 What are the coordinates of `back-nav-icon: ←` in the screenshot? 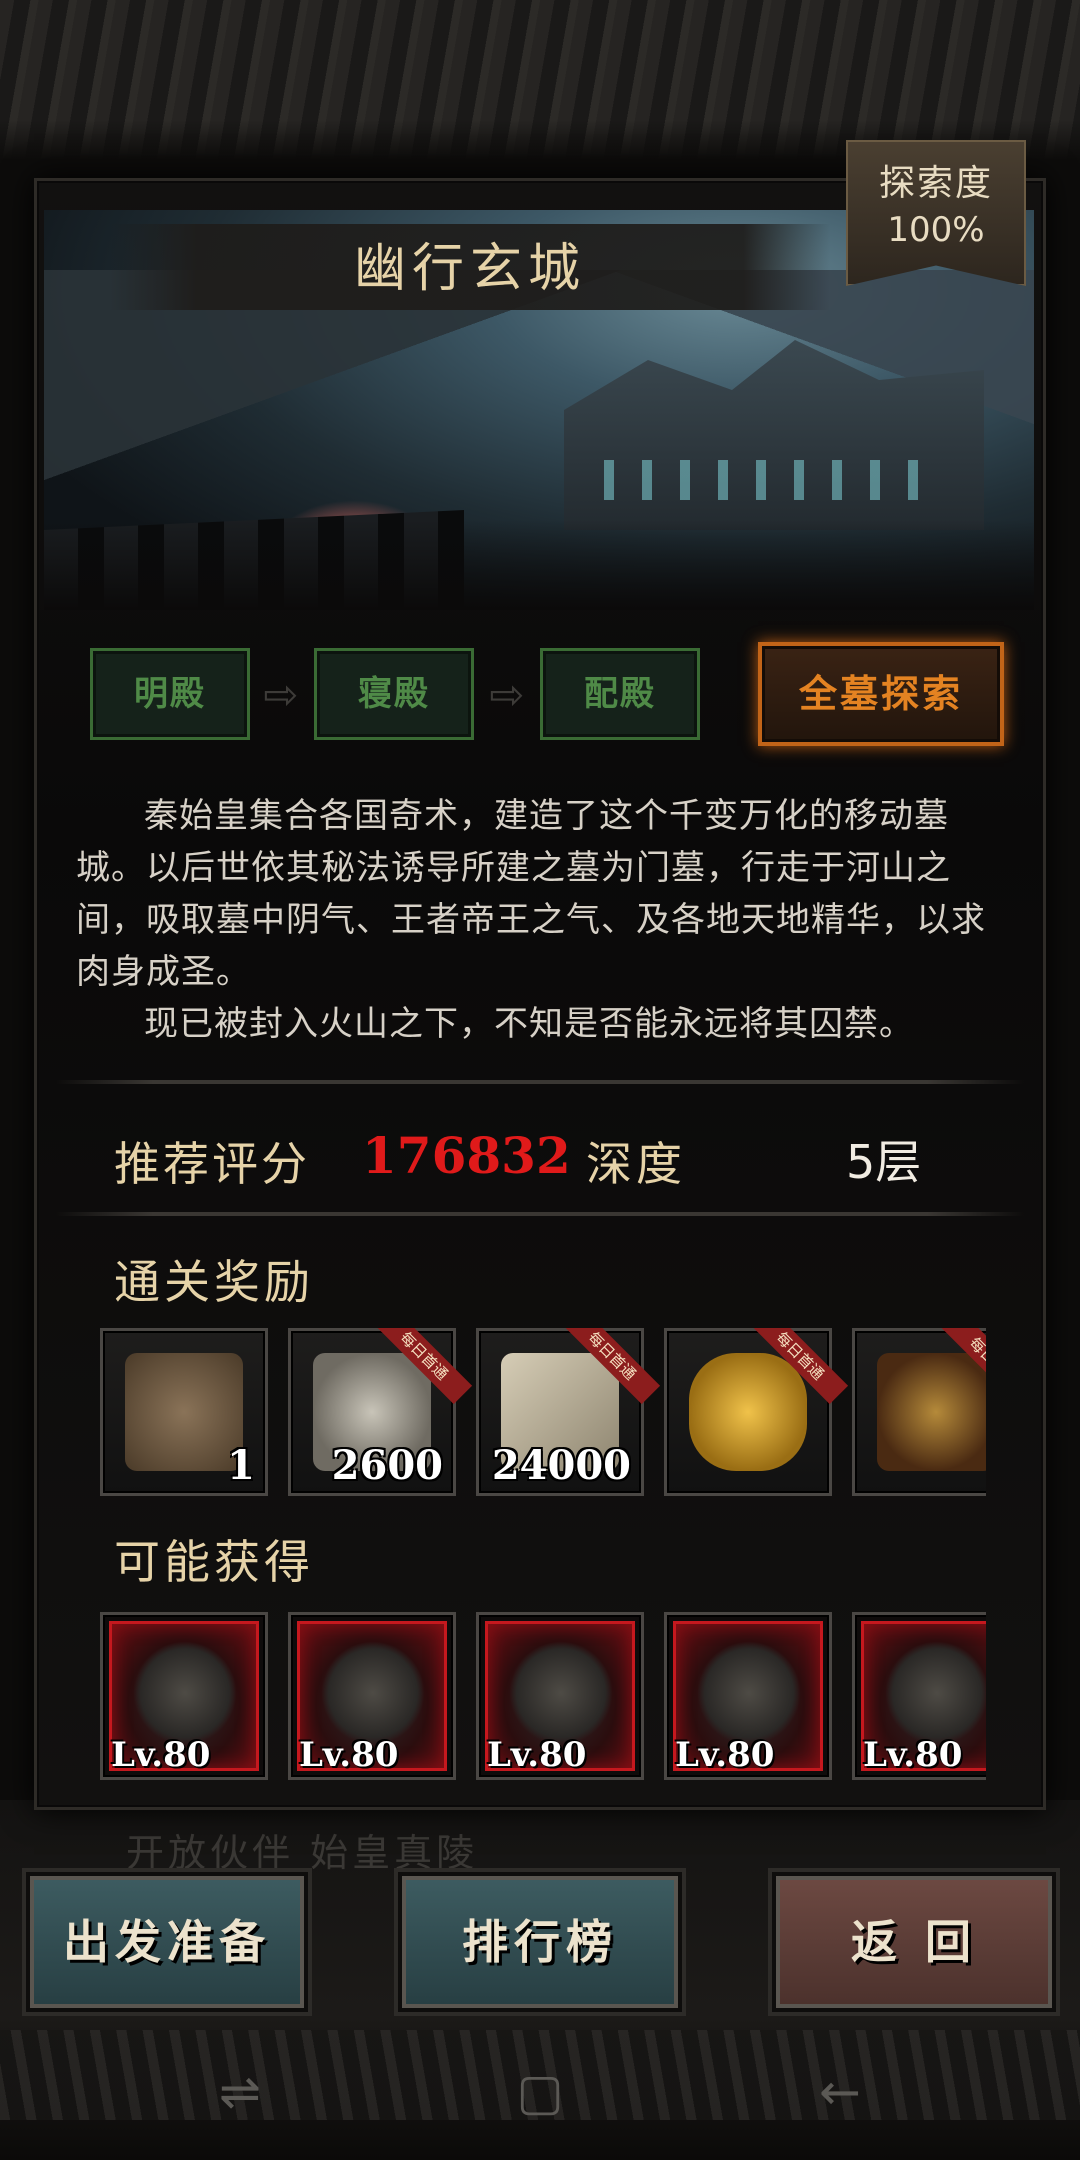 It's located at (840, 2092).